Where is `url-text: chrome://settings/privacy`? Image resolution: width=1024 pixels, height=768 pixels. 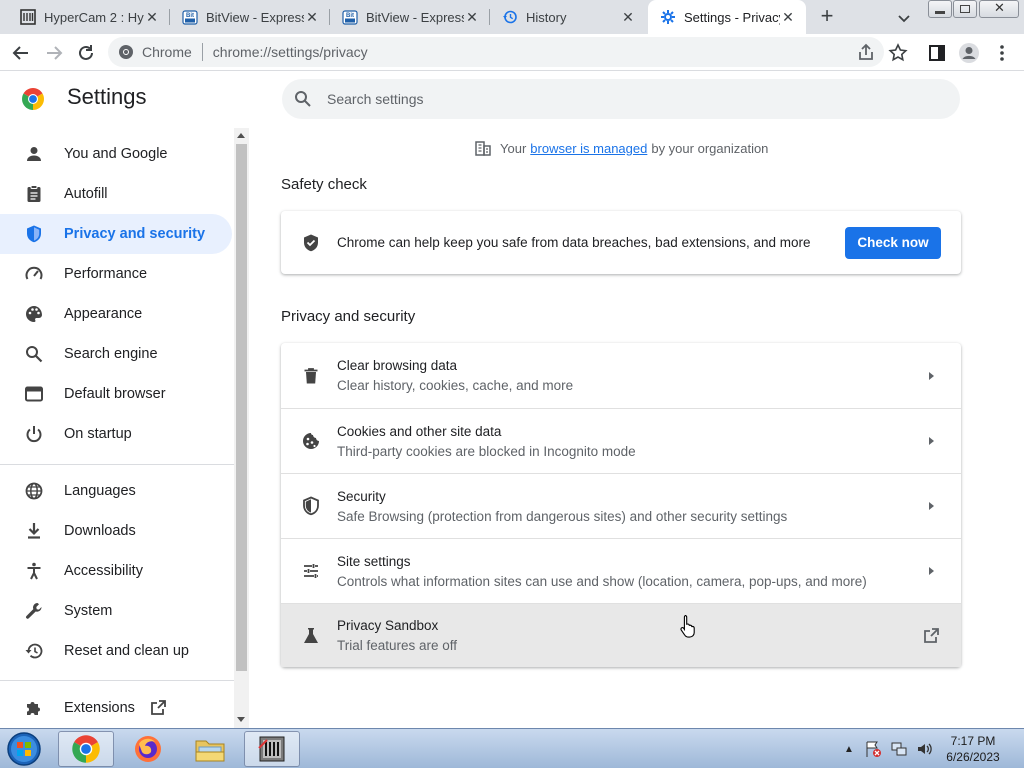 url-text: chrome://settings/privacy is located at coordinates (290, 52).